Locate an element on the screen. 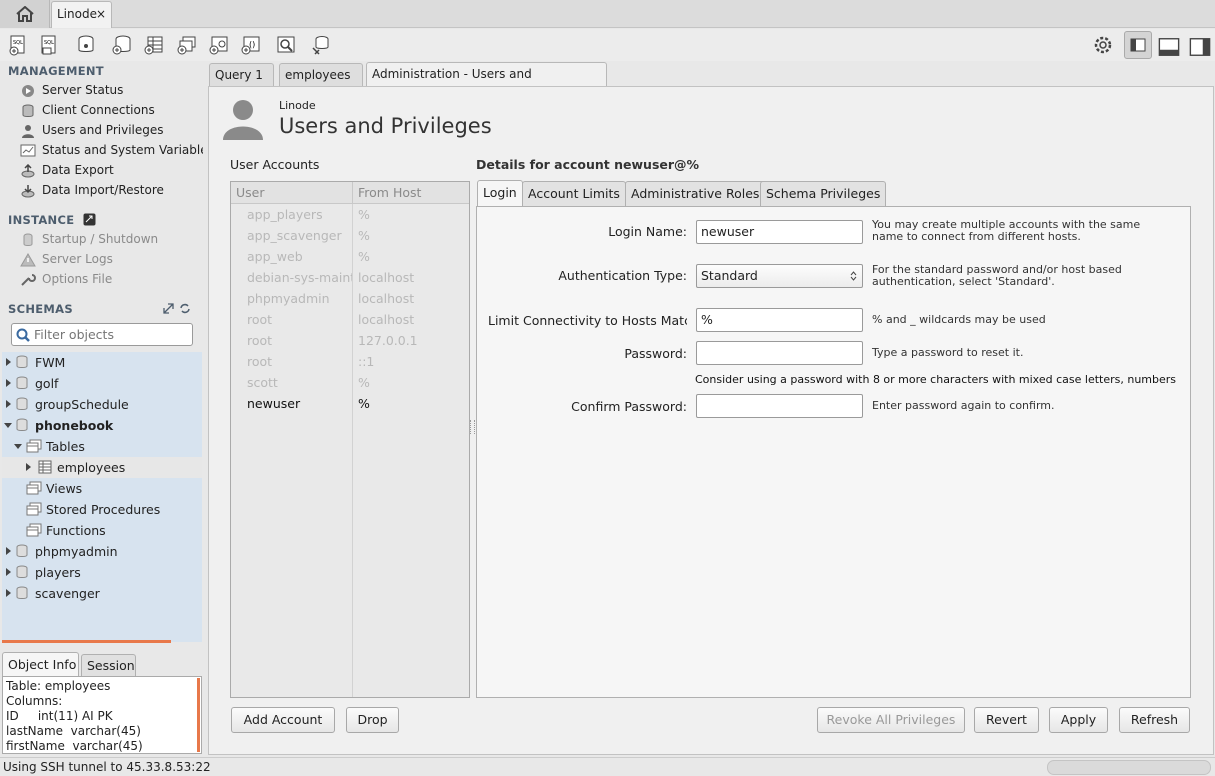 Image resolution: width=1215 pixels, height=776 pixels. tree-node-procedures: Stored Procedures is located at coordinates (102, 509).